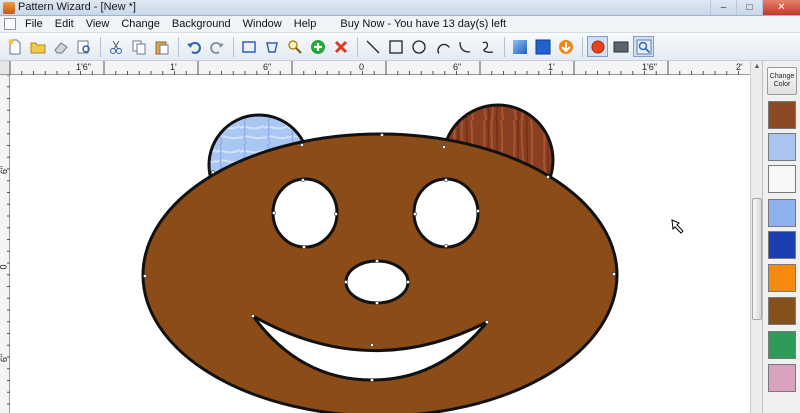 The image size is (800, 413). I want to click on menu-change: Change, so click(140, 24).